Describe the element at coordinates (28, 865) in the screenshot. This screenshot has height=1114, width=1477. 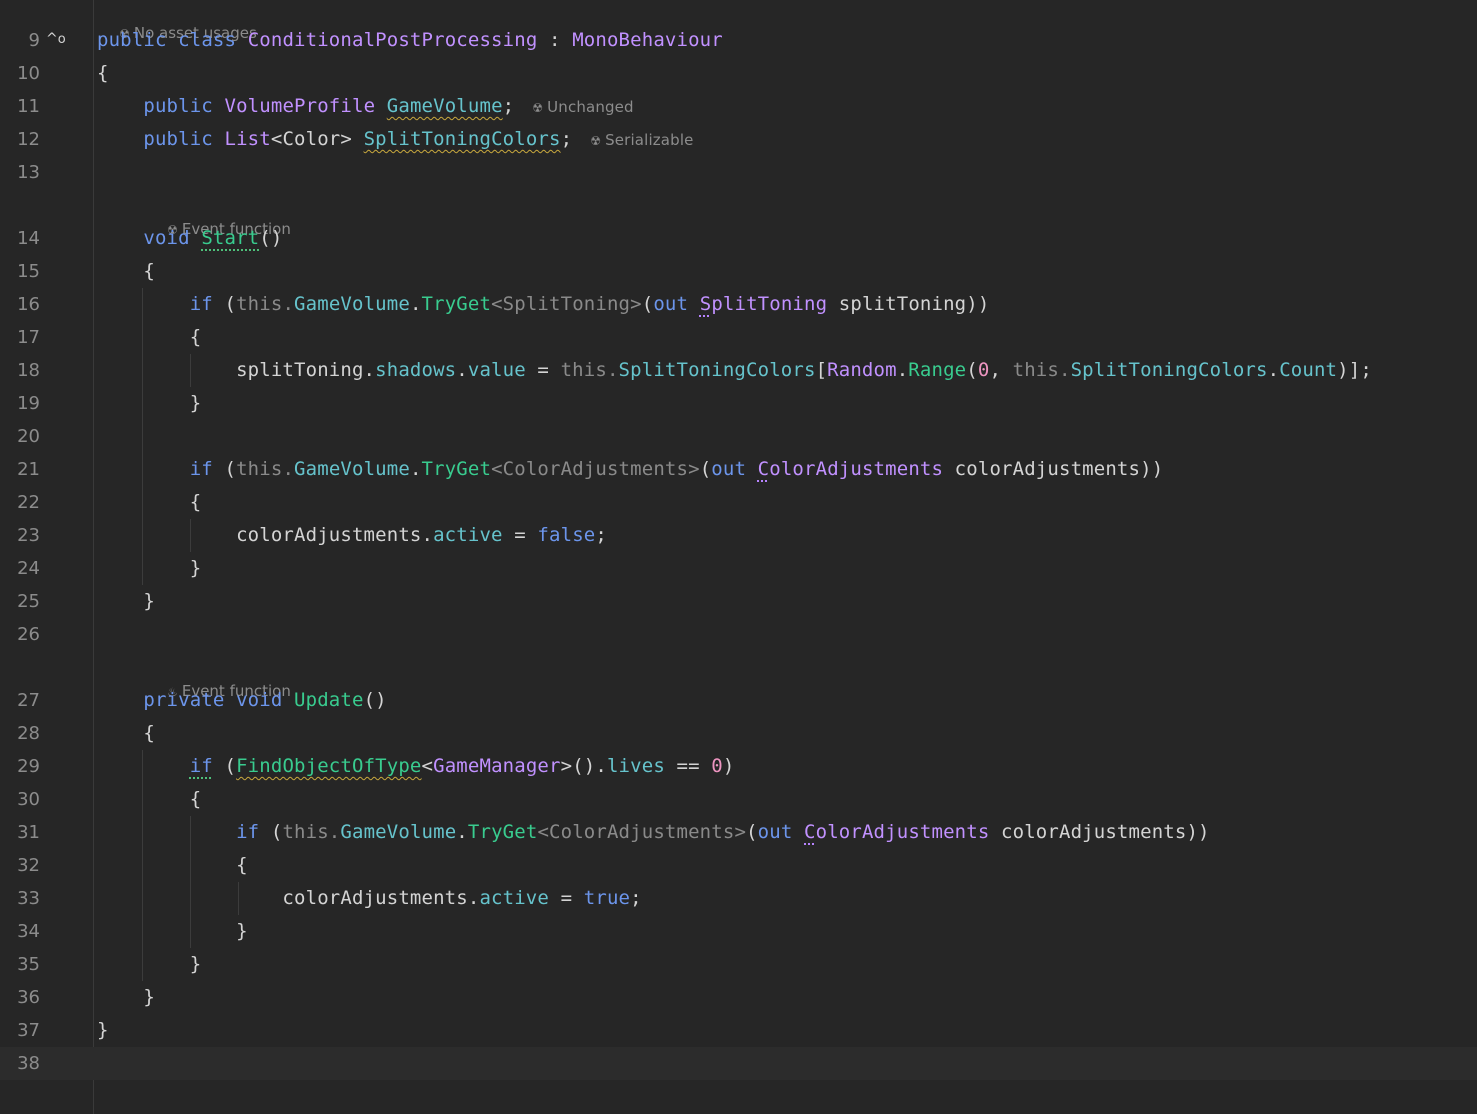
I see `line-number: 32` at that location.